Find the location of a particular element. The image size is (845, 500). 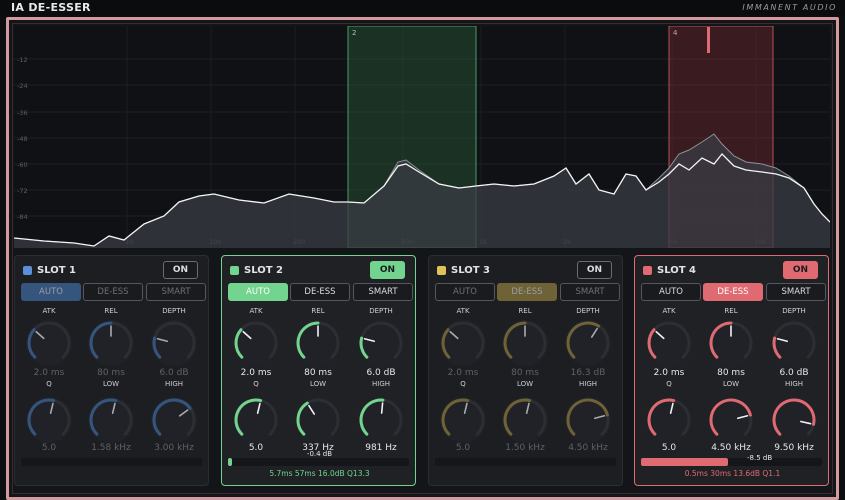

knob-value: 1.58 kHz is located at coordinates (111, 448).